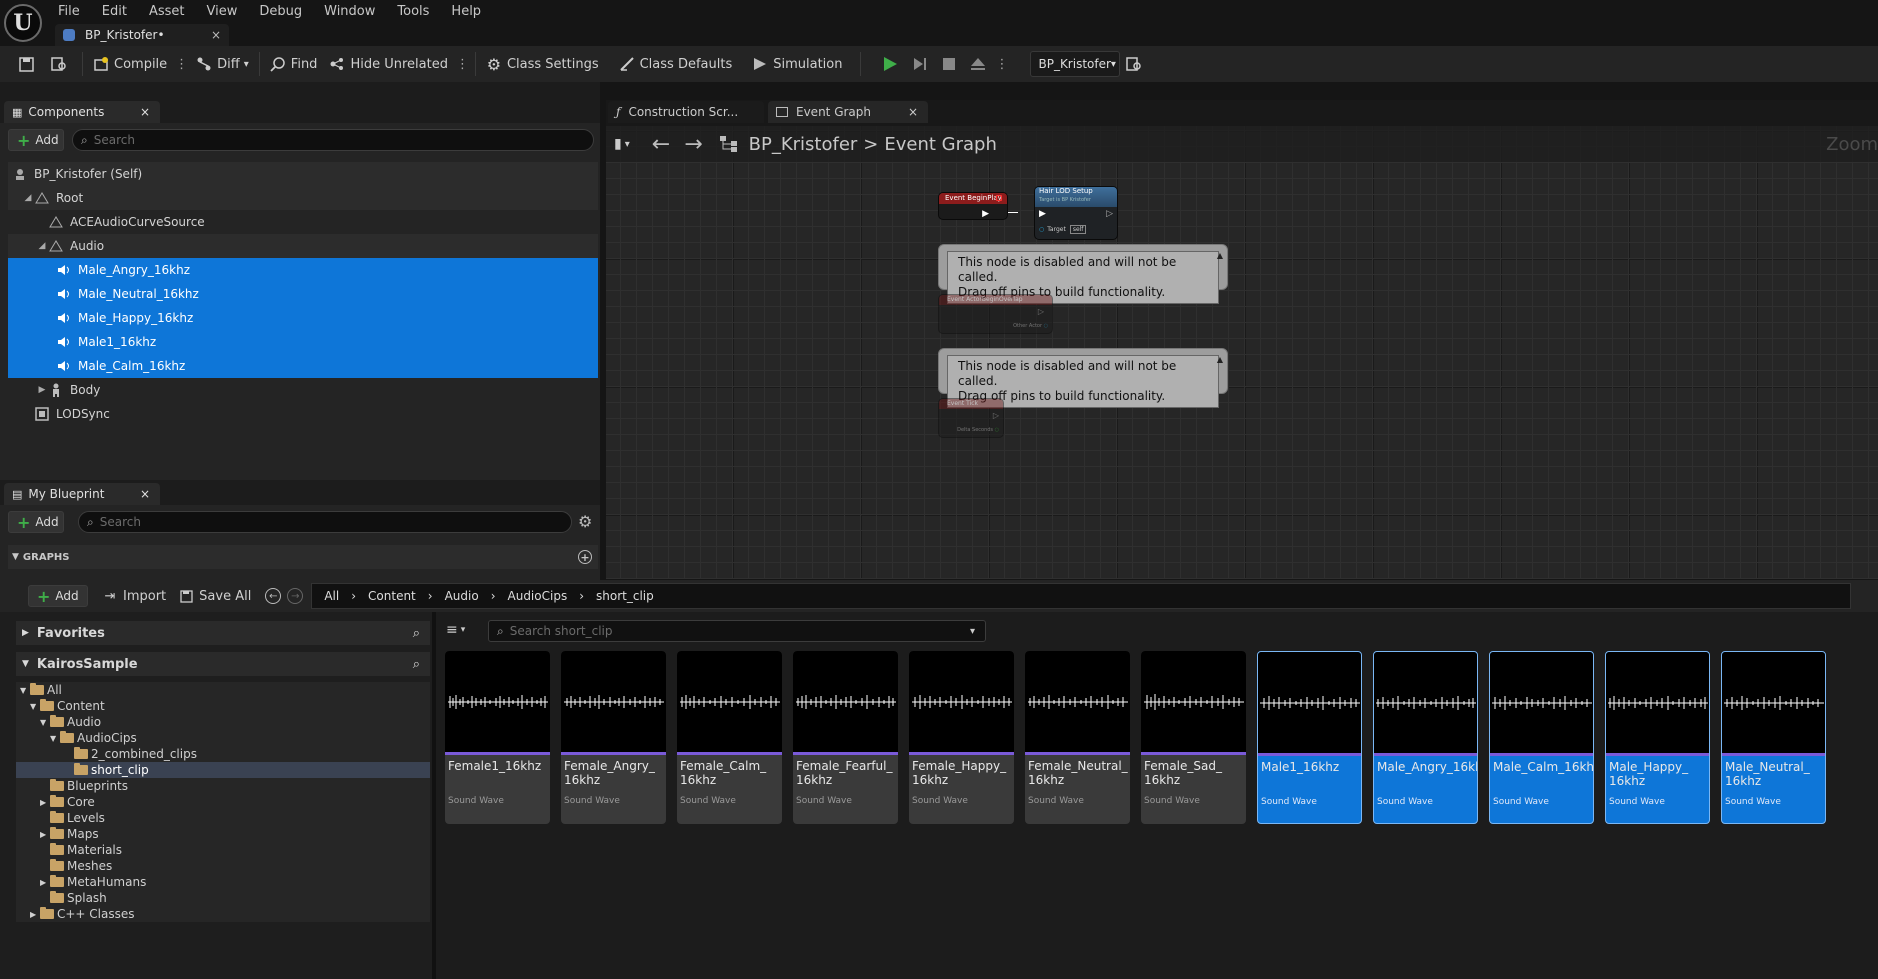  Describe the element at coordinates (223, 754) in the screenshot. I see `folder-row: 2_combined_clips` at that location.